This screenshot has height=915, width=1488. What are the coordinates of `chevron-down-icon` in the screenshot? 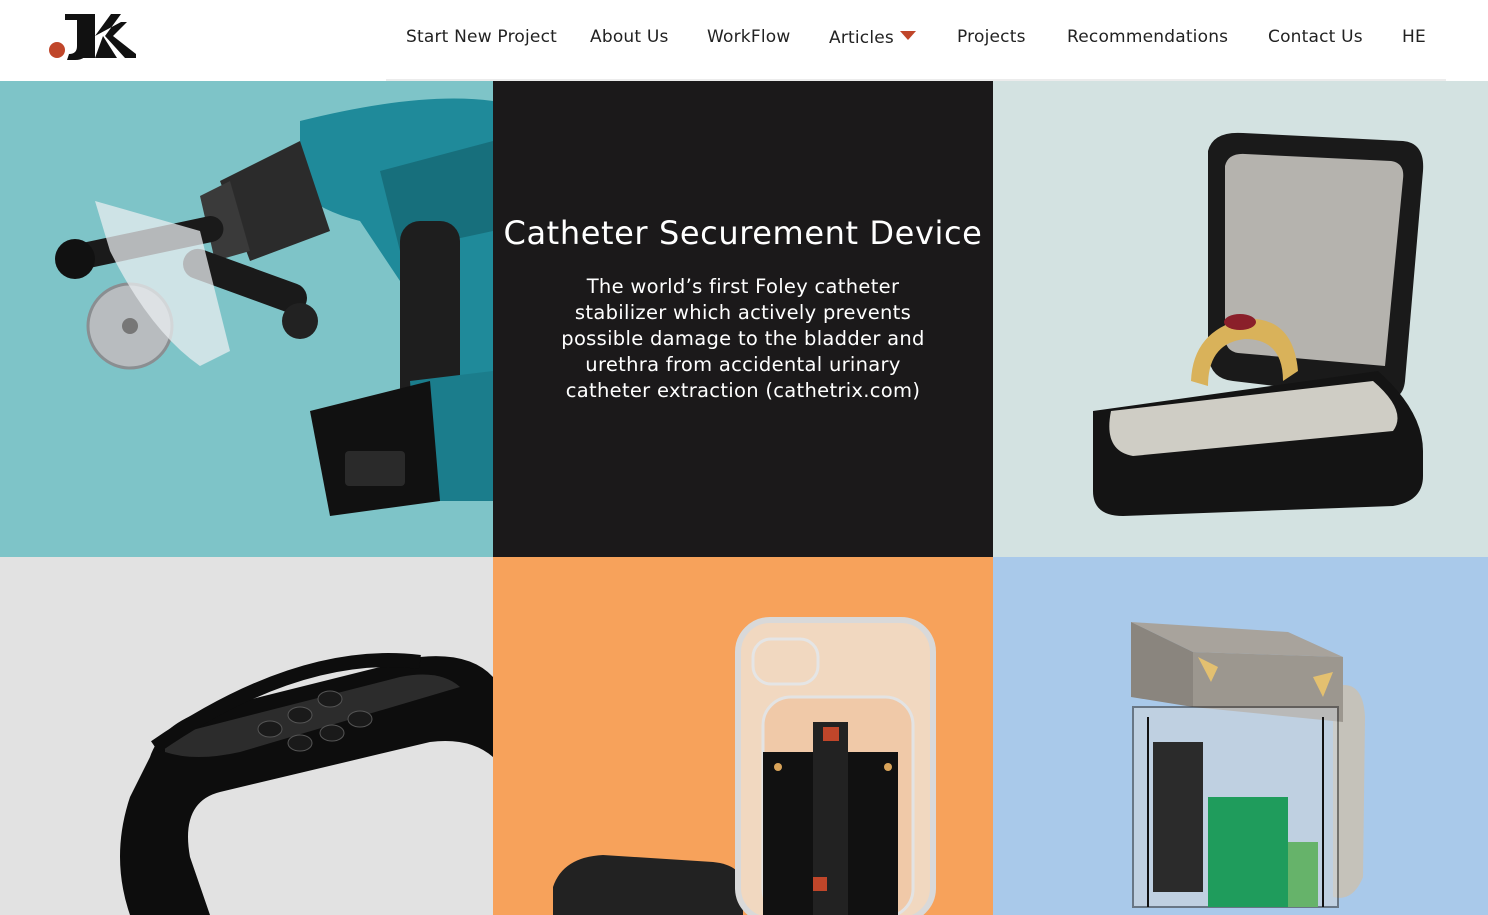 It's located at (908, 35).